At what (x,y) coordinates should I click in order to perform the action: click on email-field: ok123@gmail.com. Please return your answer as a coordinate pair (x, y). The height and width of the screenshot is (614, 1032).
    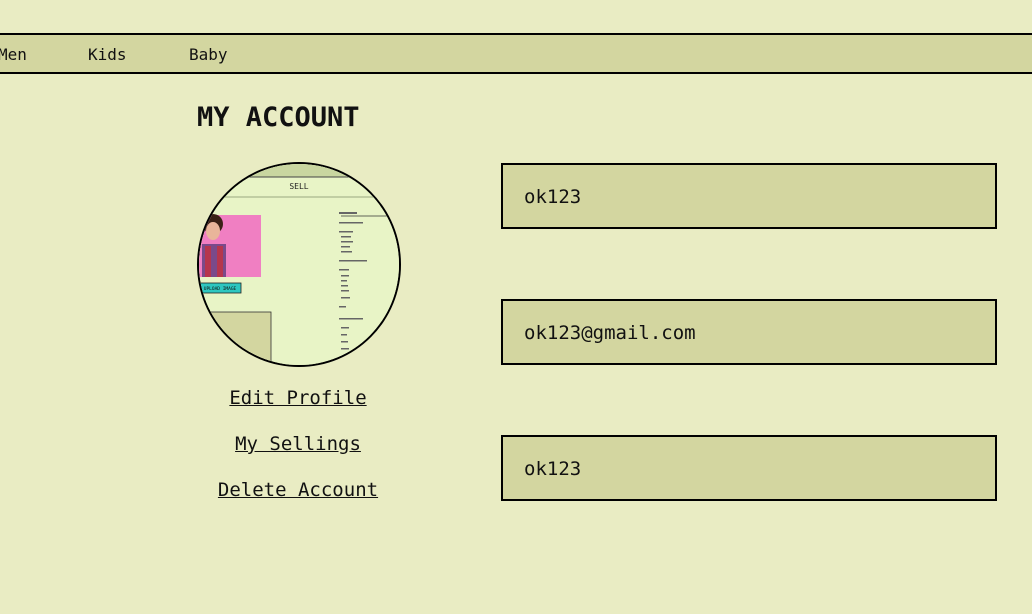
    Looking at the image, I should click on (749, 332).